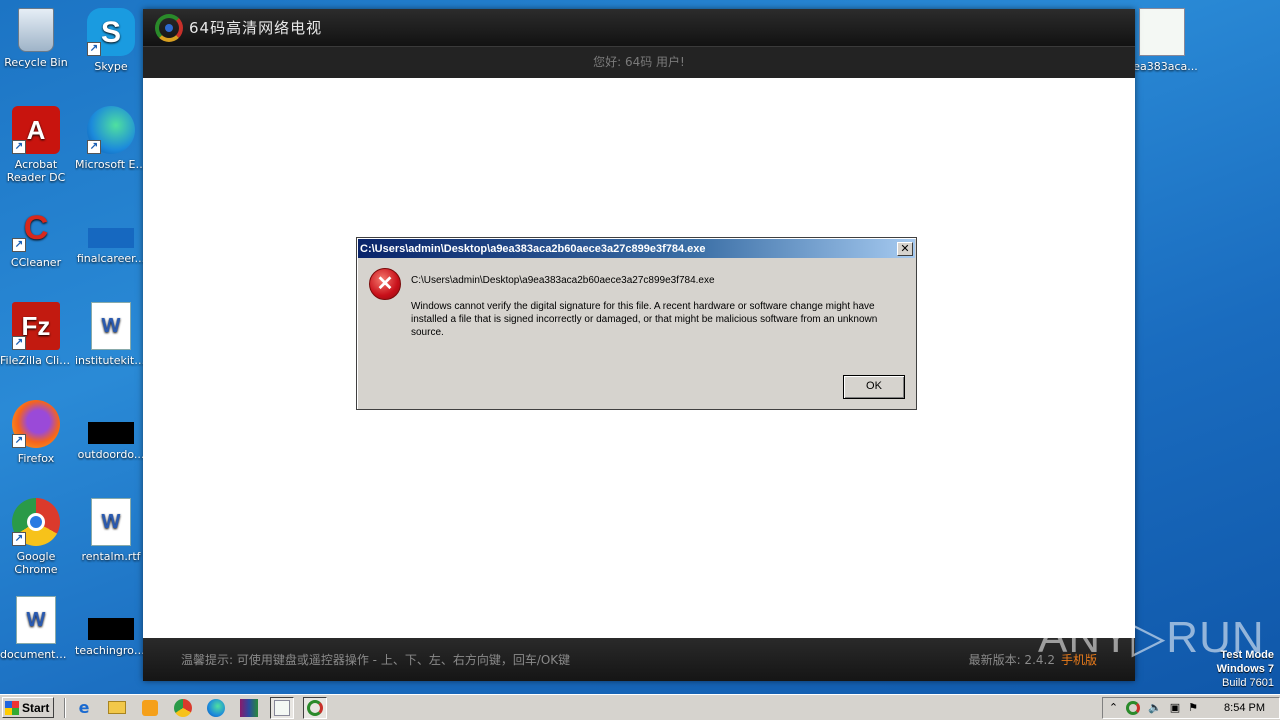 The height and width of the screenshot is (720, 1280). What do you see at coordinates (1248, 683) in the screenshot?
I see `build-label: Build 7601` at bounding box center [1248, 683].